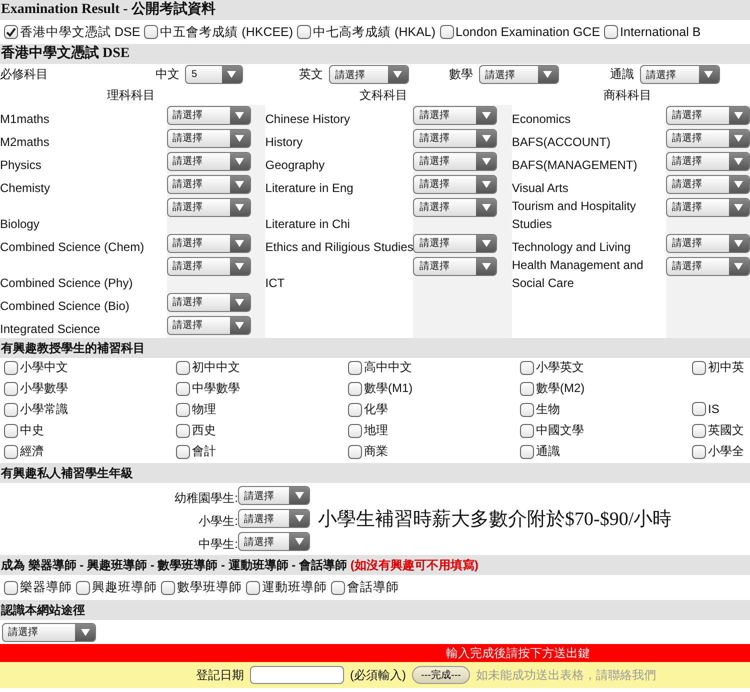  Describe the element at coordinates (460, 74) in the screenshot. I see `subject-label: 數學` at that location.